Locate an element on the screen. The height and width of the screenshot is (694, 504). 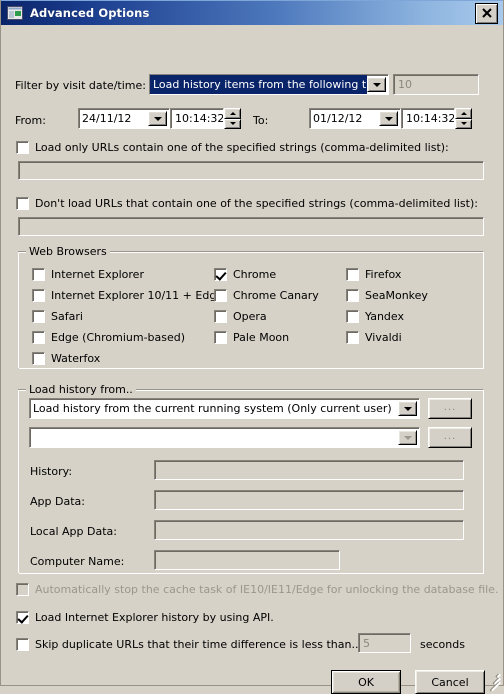
browser-label: Vivaldi is located at coordinates (383, 337).